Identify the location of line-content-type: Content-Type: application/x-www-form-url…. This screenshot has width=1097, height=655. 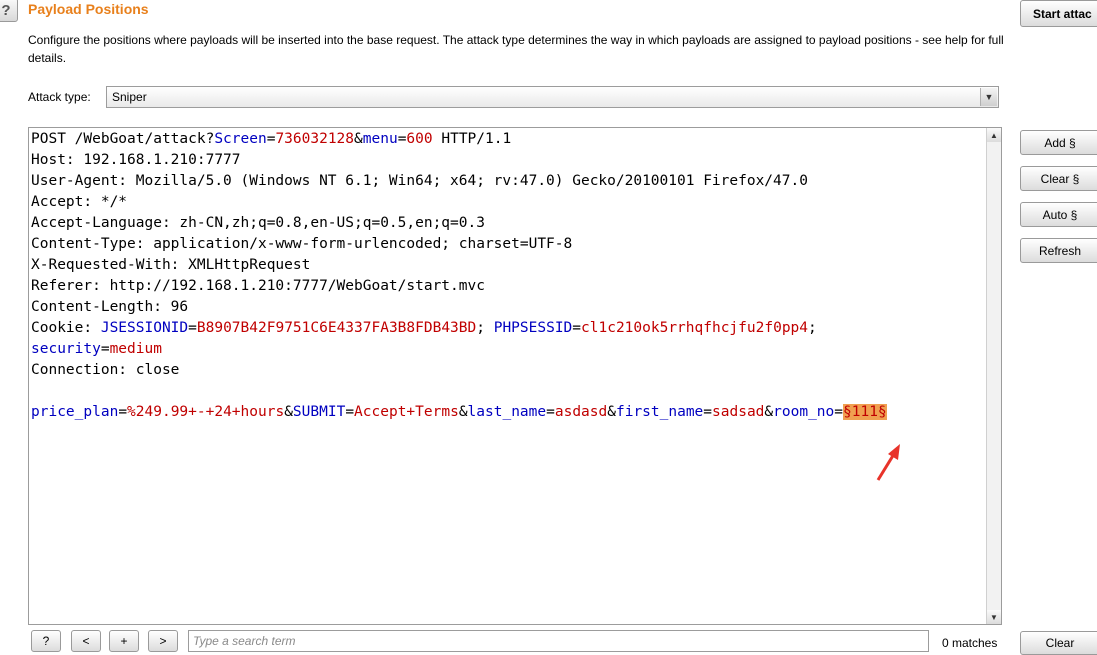
(302, 244).